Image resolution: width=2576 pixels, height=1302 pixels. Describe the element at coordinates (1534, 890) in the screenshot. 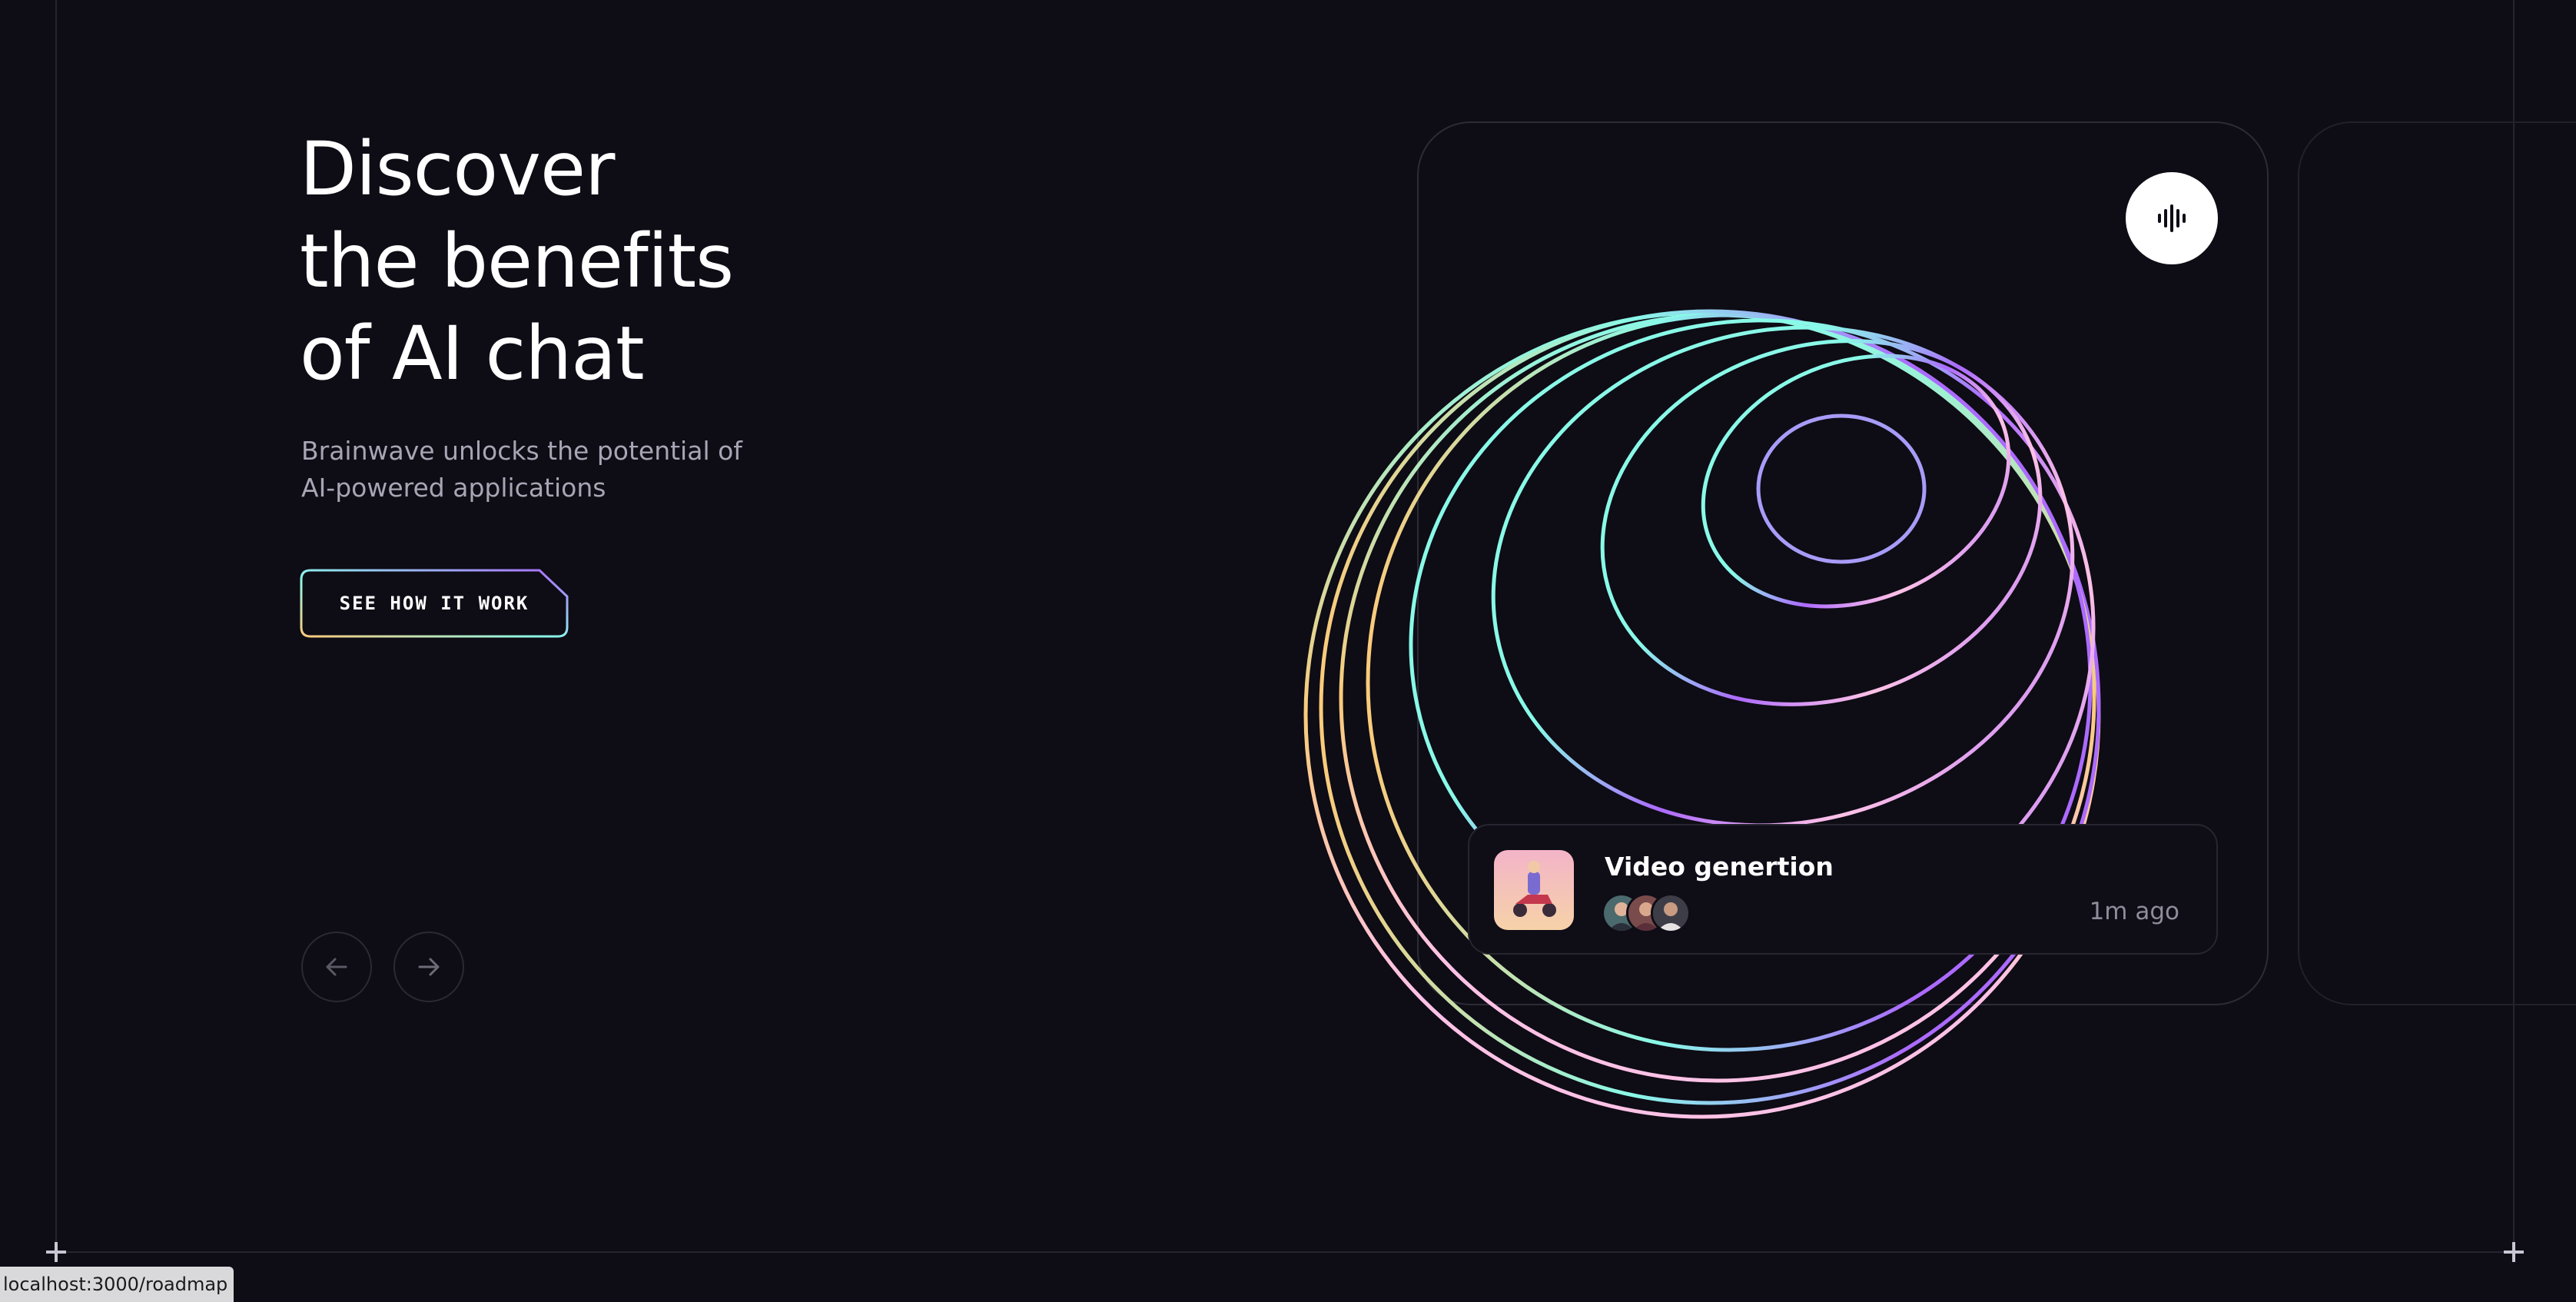

I see `scooter-thumbnail` at that location.